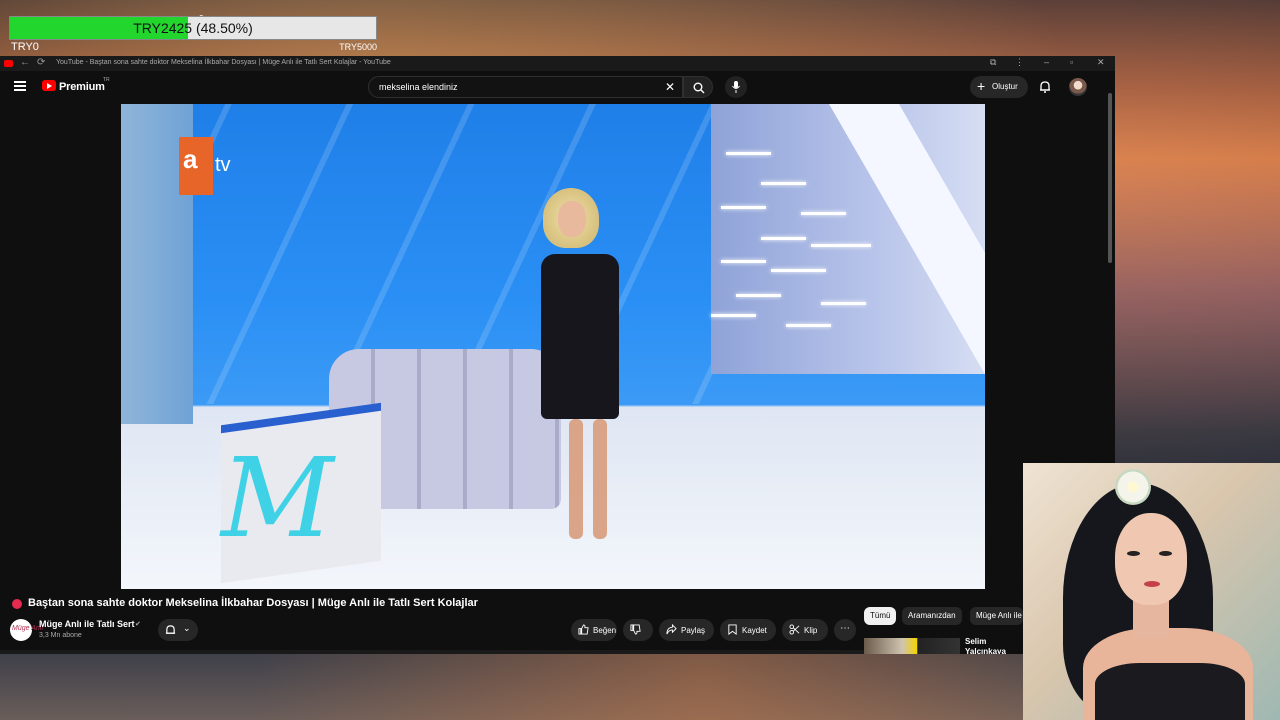  What do you see at coordinates (17, 604) in the screenshot?
I see `live-indicator-icon` at bounding box center [17, 604].